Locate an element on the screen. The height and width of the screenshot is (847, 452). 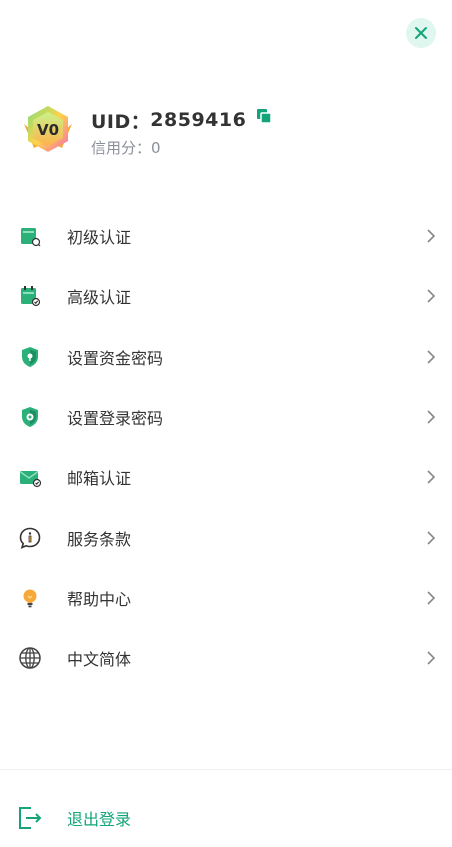
logout-button: 退出登录 is located at coordinates (226, 818).